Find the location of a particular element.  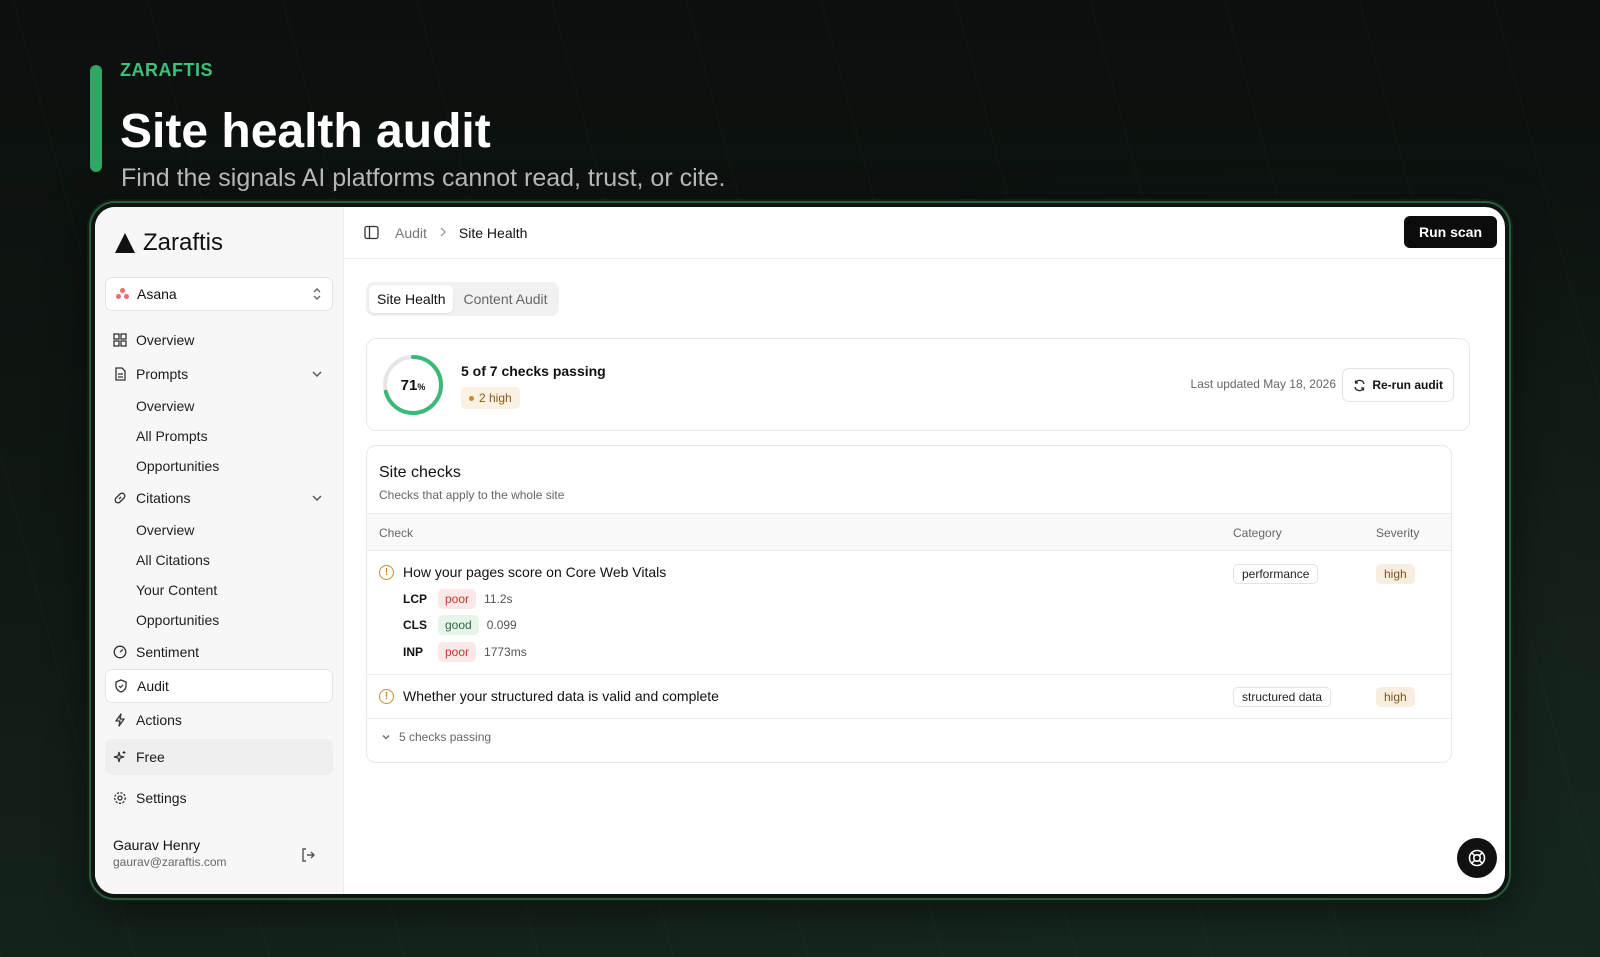

sidebar-subitem-all-citations: All Citations is located at coordinates (219, 560).